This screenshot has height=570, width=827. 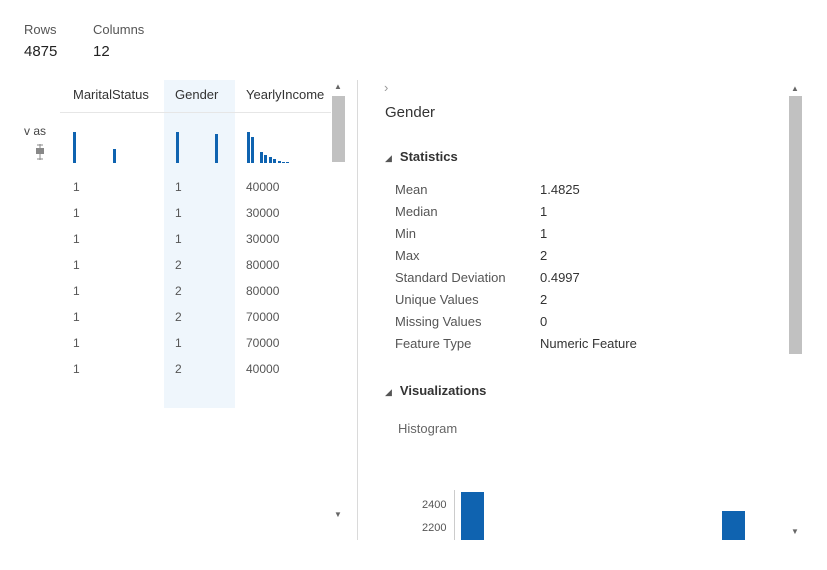 What do you see at coordinates (560, 189) in the screenshot?
I see `statistic-value: 1.4825` at bounding box center [560, 189].